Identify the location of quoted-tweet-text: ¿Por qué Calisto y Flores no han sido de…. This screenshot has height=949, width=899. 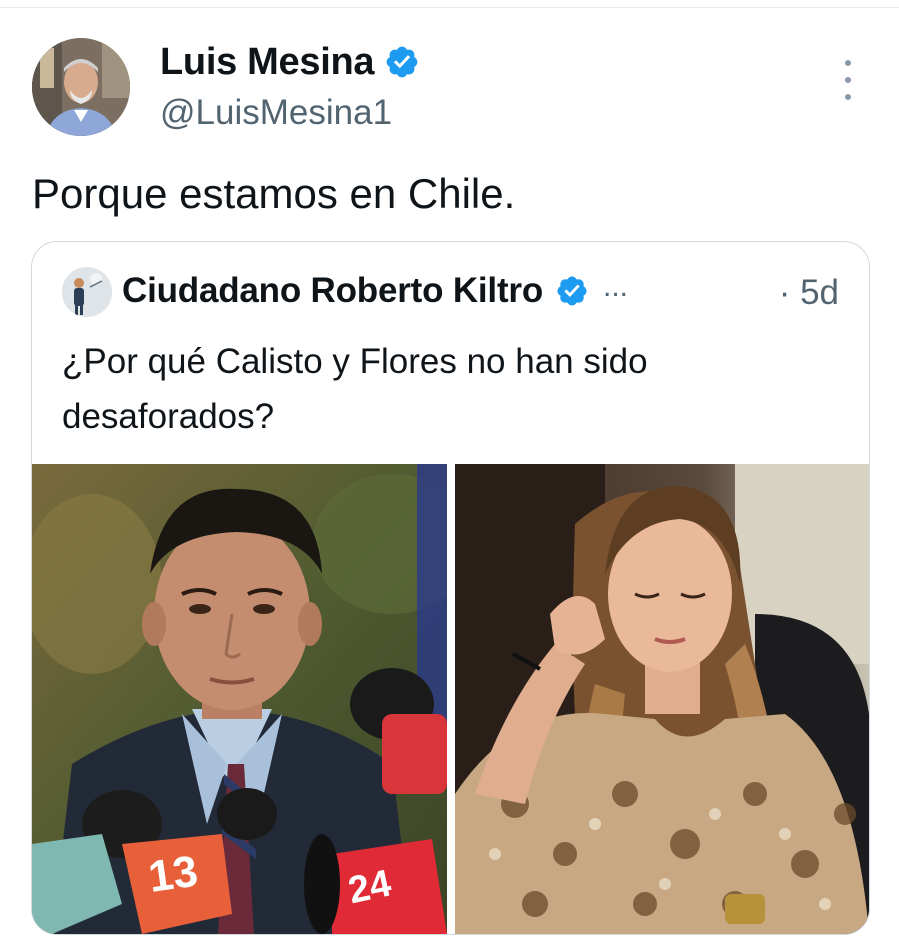
(355, 389).